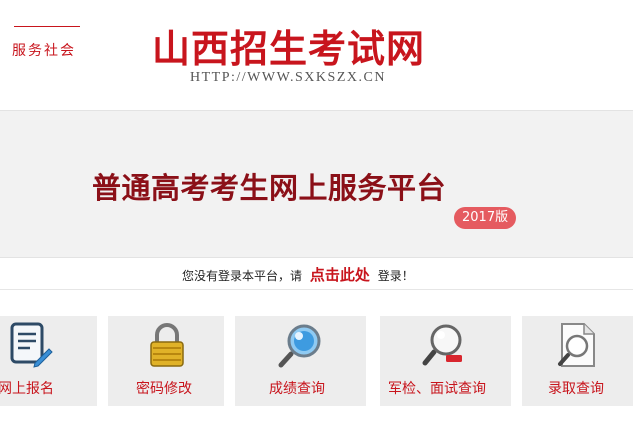  I want to click on login-prompt: 您没有登录本平台，请 点击此处 登录！, so click(298, 274).